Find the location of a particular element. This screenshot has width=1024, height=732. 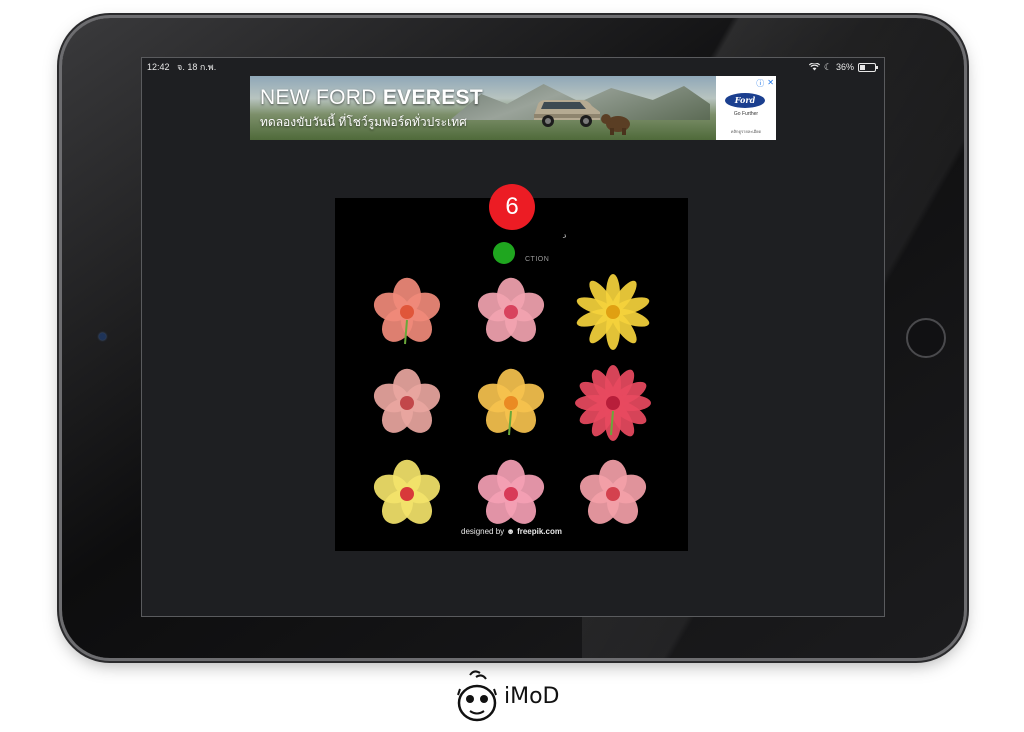

ad-small-print: คลิกดูรายละเอียด is located at coordinates (746, 131).